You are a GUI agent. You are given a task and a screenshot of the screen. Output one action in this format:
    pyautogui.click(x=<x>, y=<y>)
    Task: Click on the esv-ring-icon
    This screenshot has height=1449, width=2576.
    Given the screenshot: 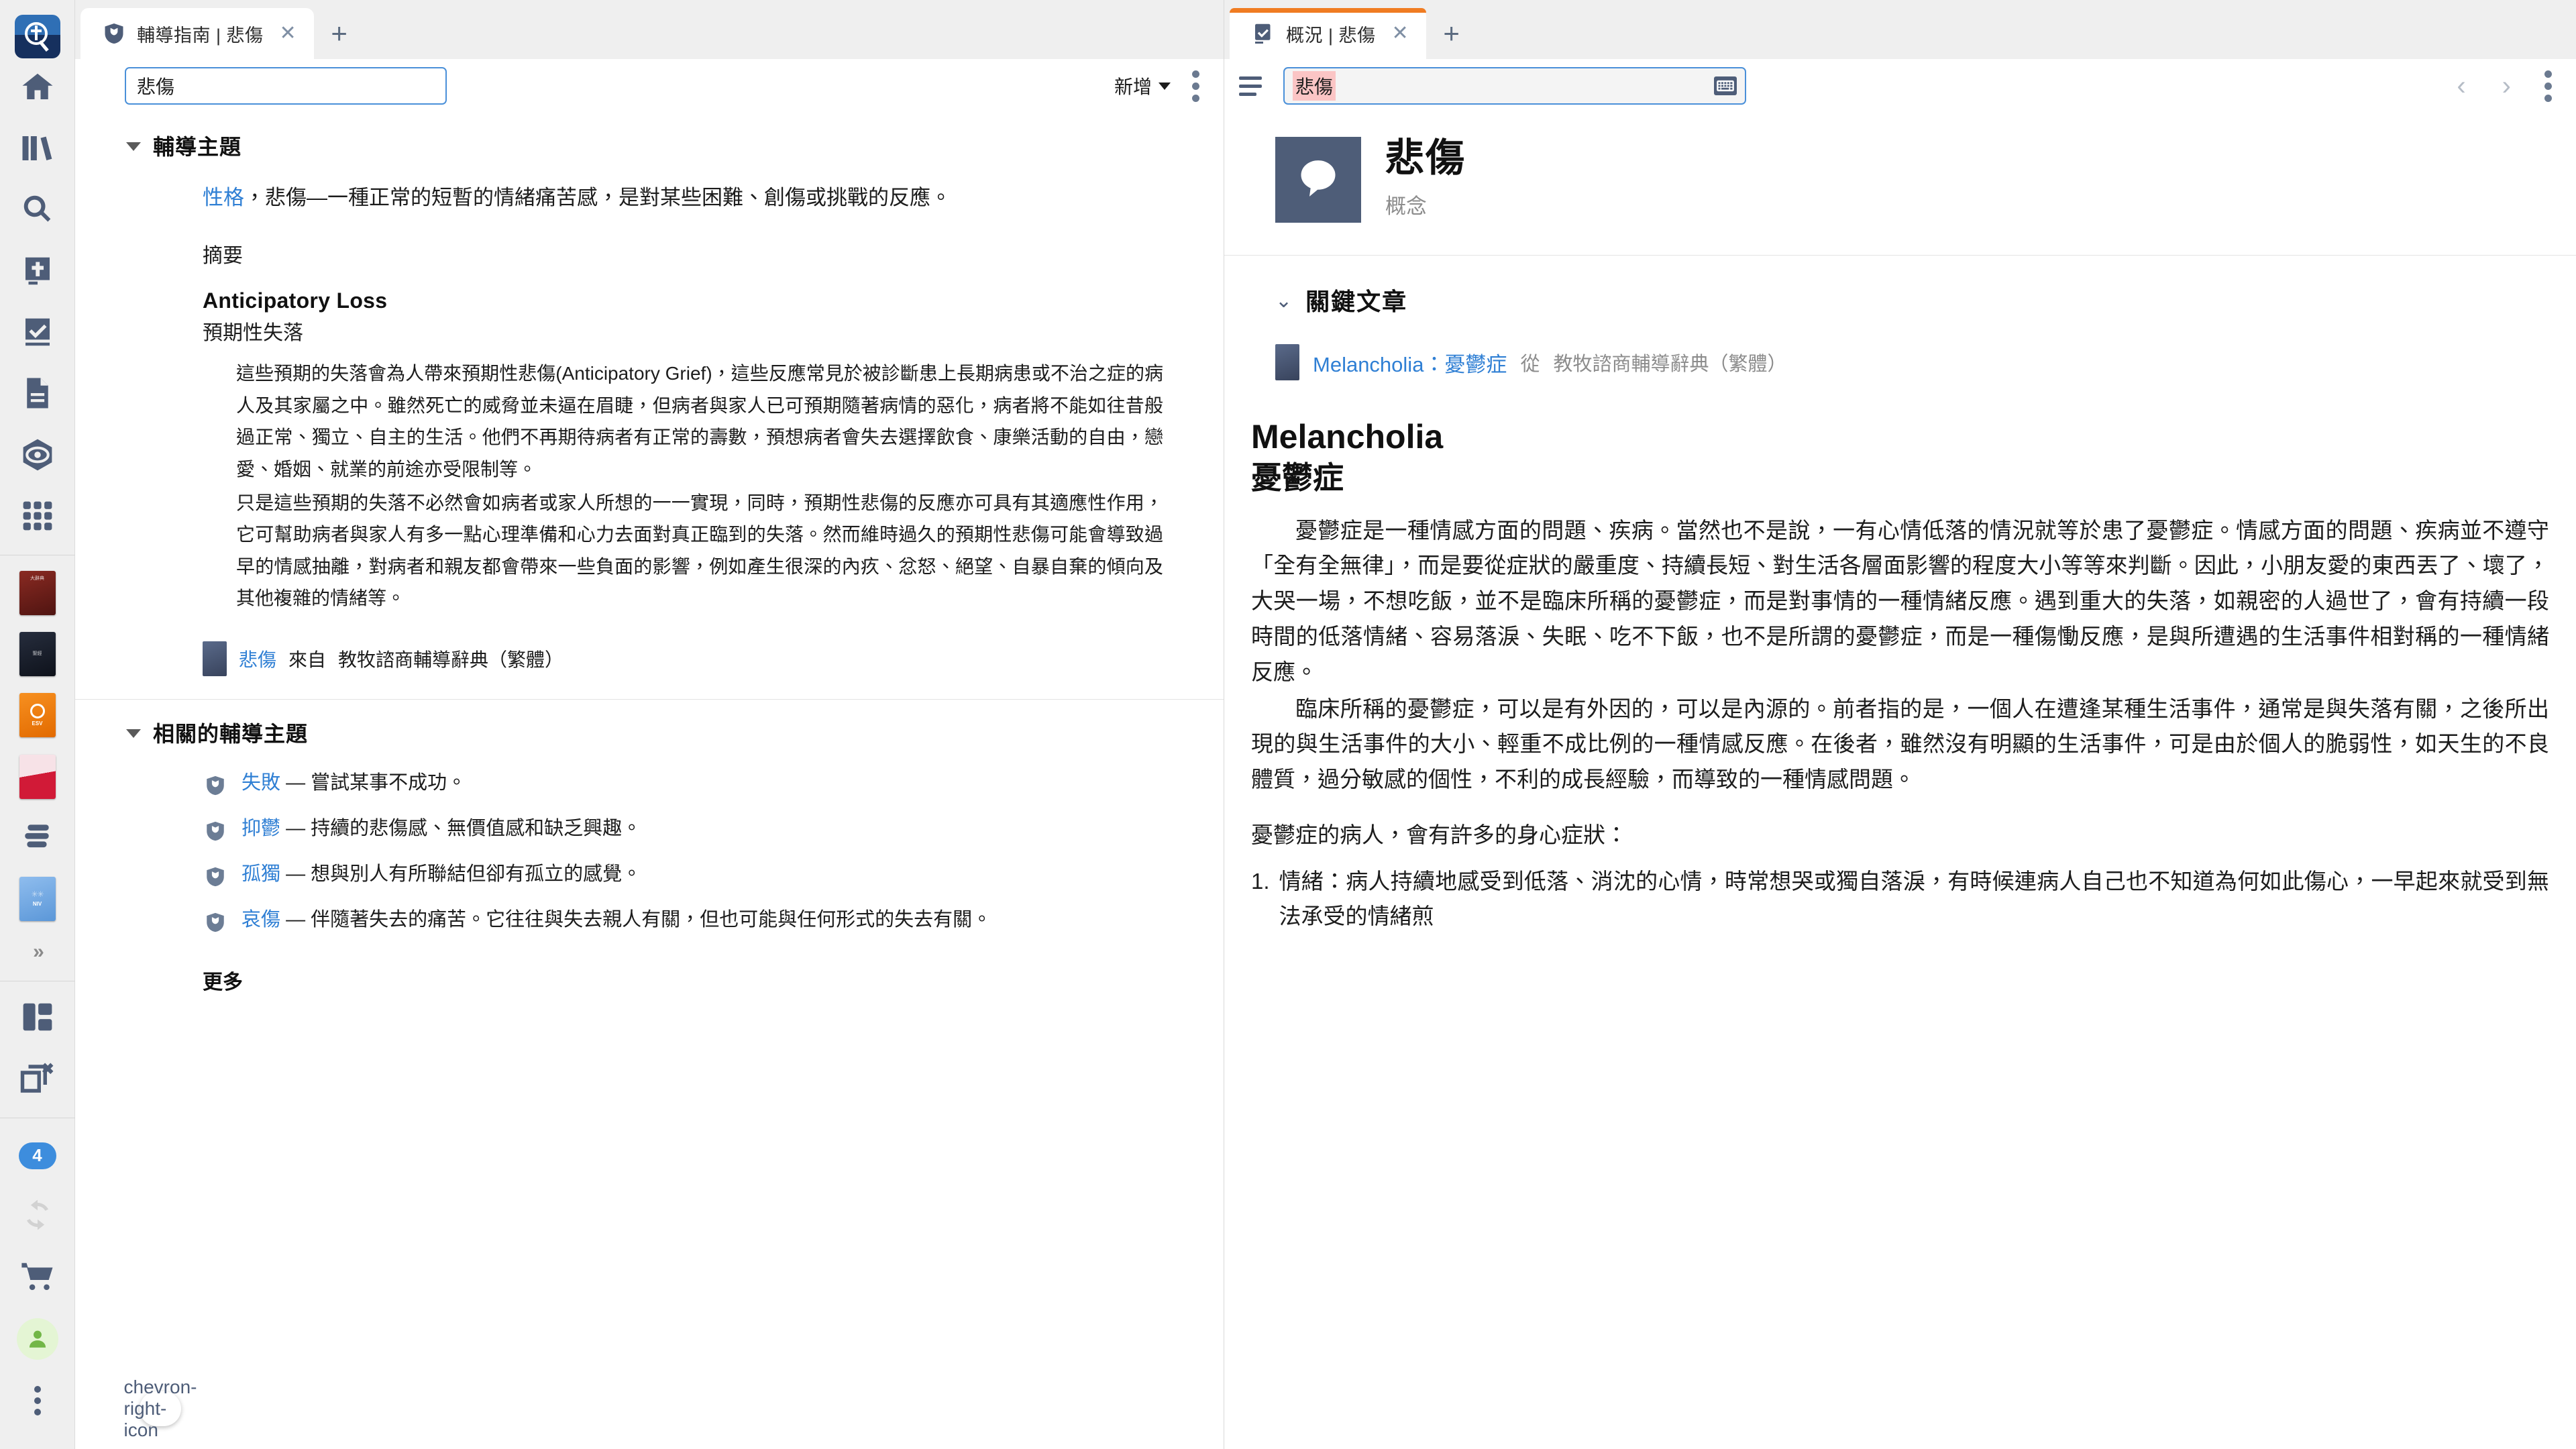 What is the action you would take?
    pyautogui.click(x=37, y=710)
    